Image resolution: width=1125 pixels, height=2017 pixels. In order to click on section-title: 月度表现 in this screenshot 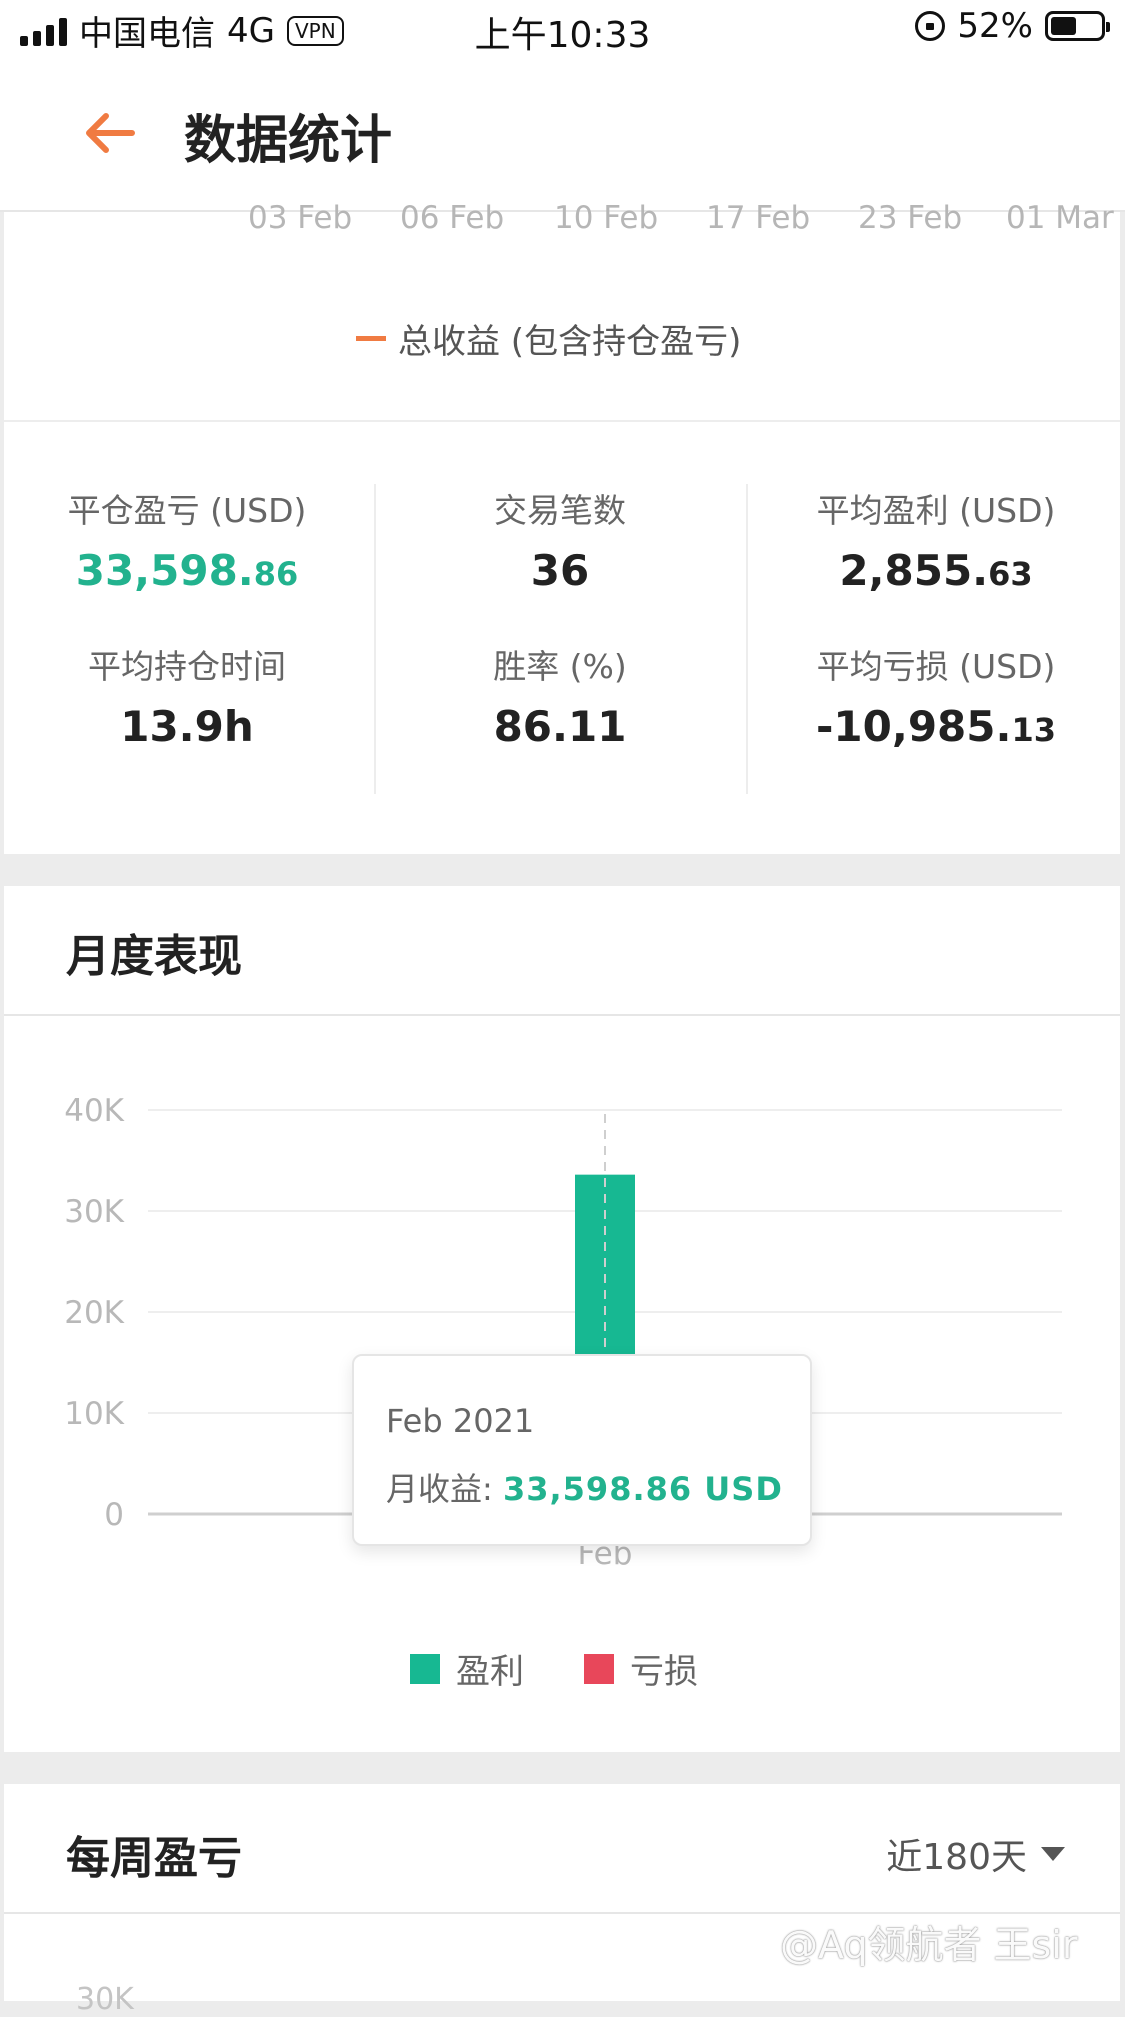, I will do `click(154, 956)`.